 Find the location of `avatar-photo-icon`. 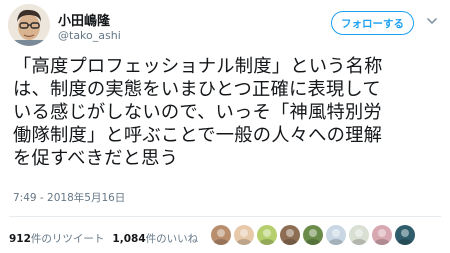

avatar-photo-icon is located at coordinates (29, 25).